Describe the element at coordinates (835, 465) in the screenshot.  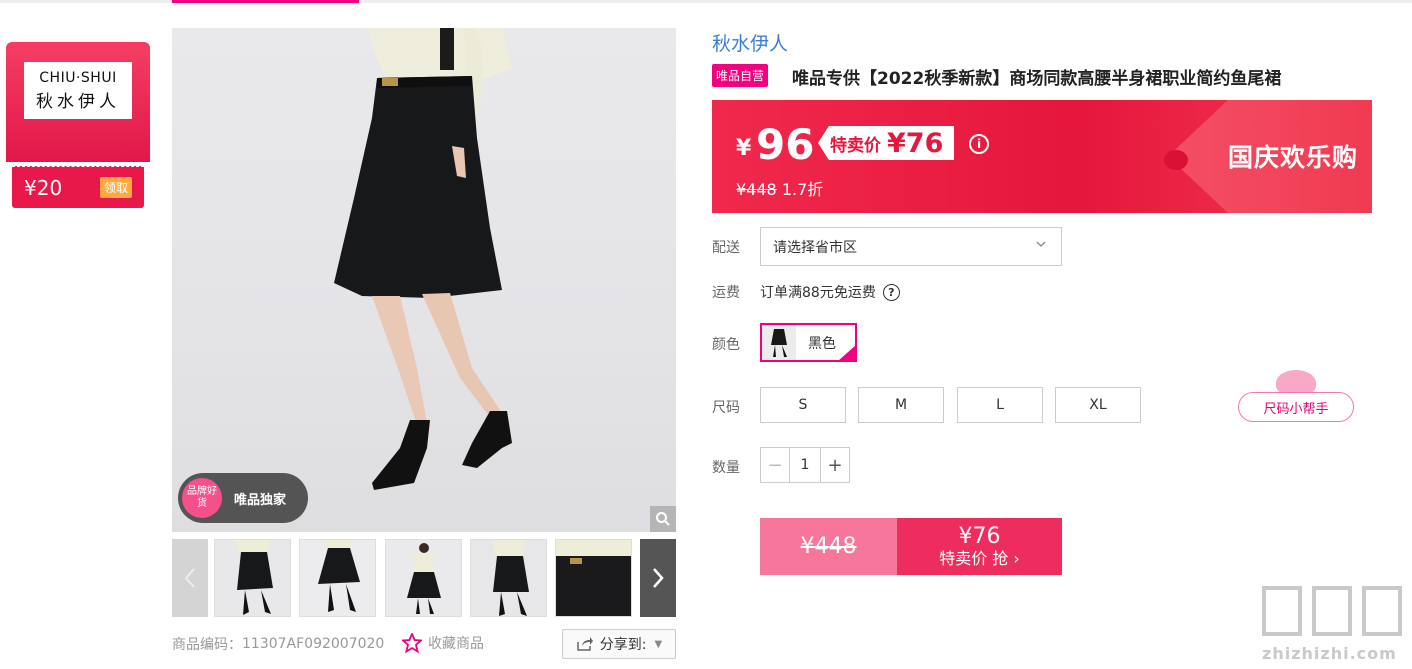
I see `increase-button: +` at that location.